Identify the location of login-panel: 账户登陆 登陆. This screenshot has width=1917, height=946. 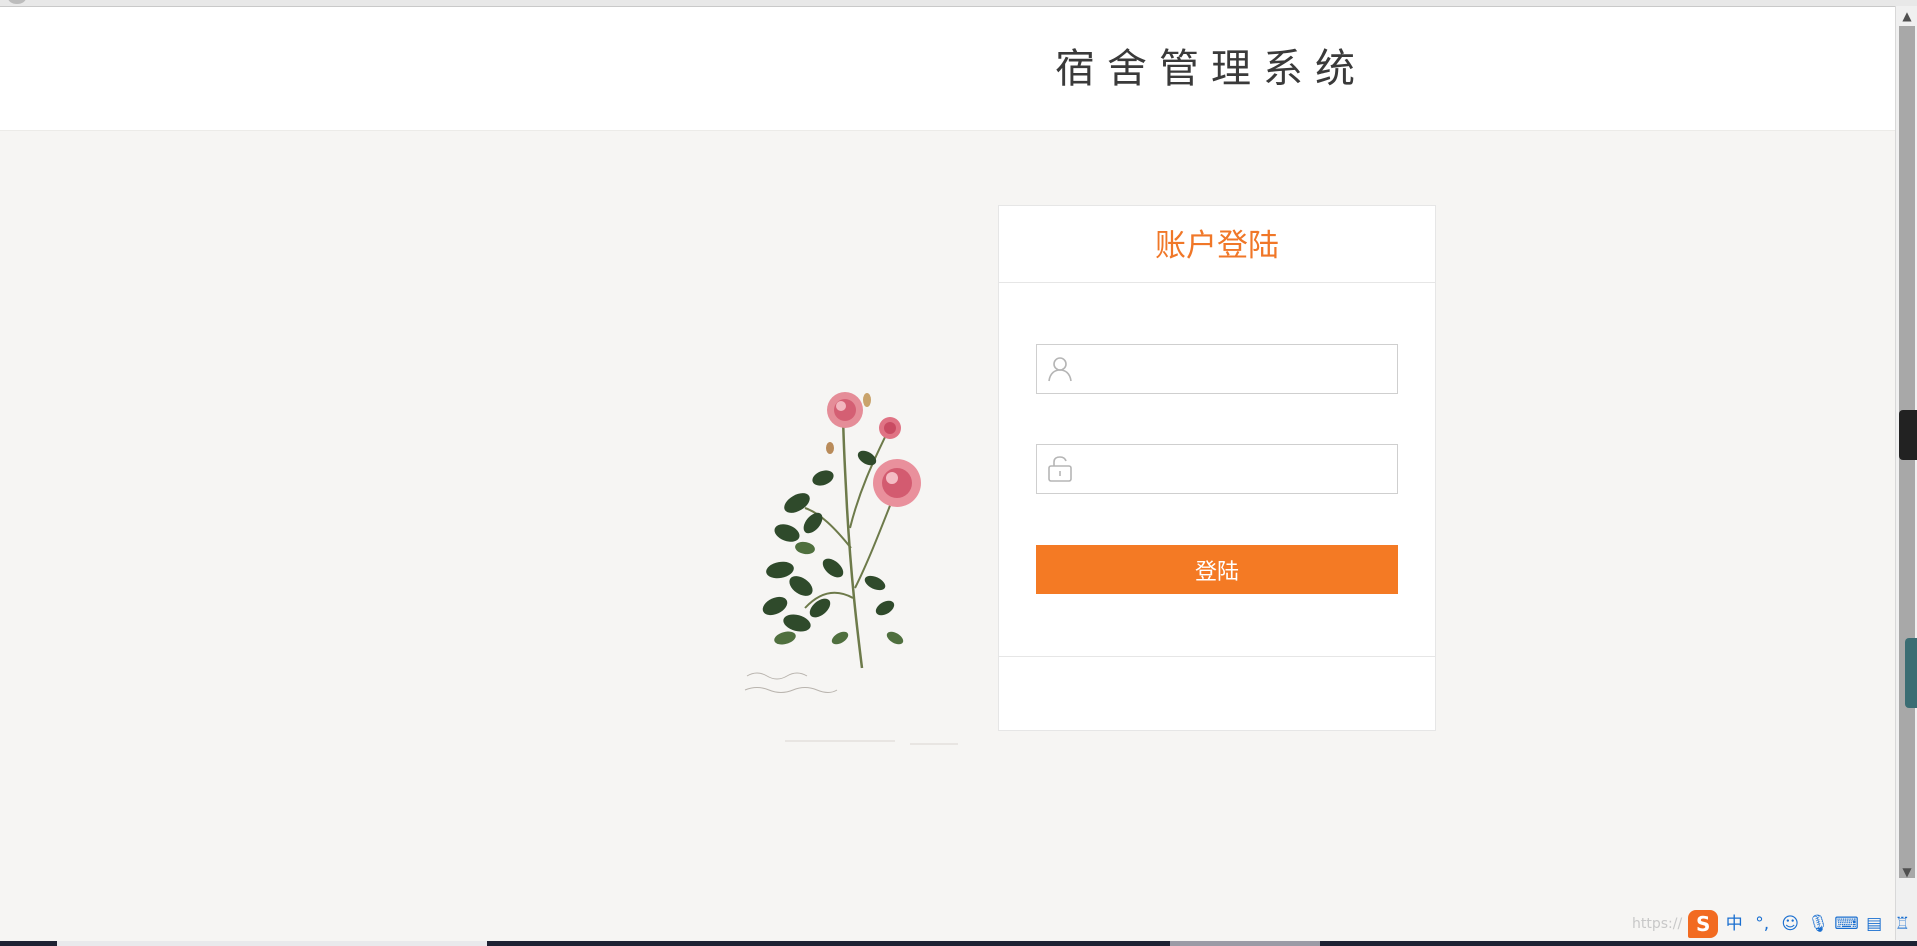
(1217, 468).